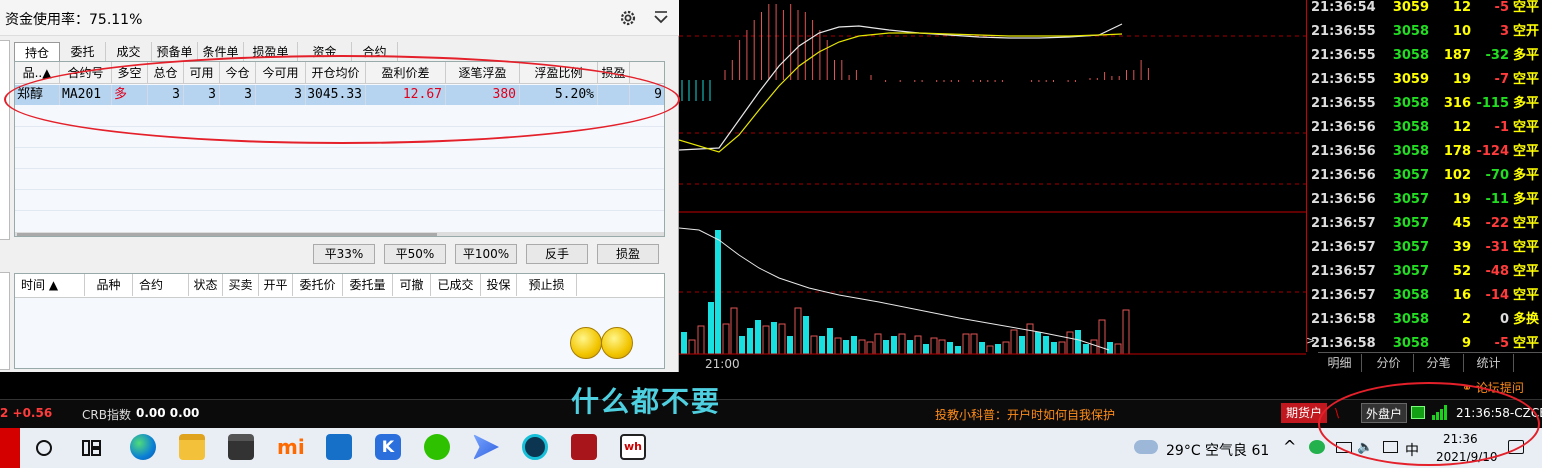  What do you see at coordinates (483, 73) in the screenshot?
I see `col-float-profit: 逐笔浮盈` at bounding box center [483, 73].